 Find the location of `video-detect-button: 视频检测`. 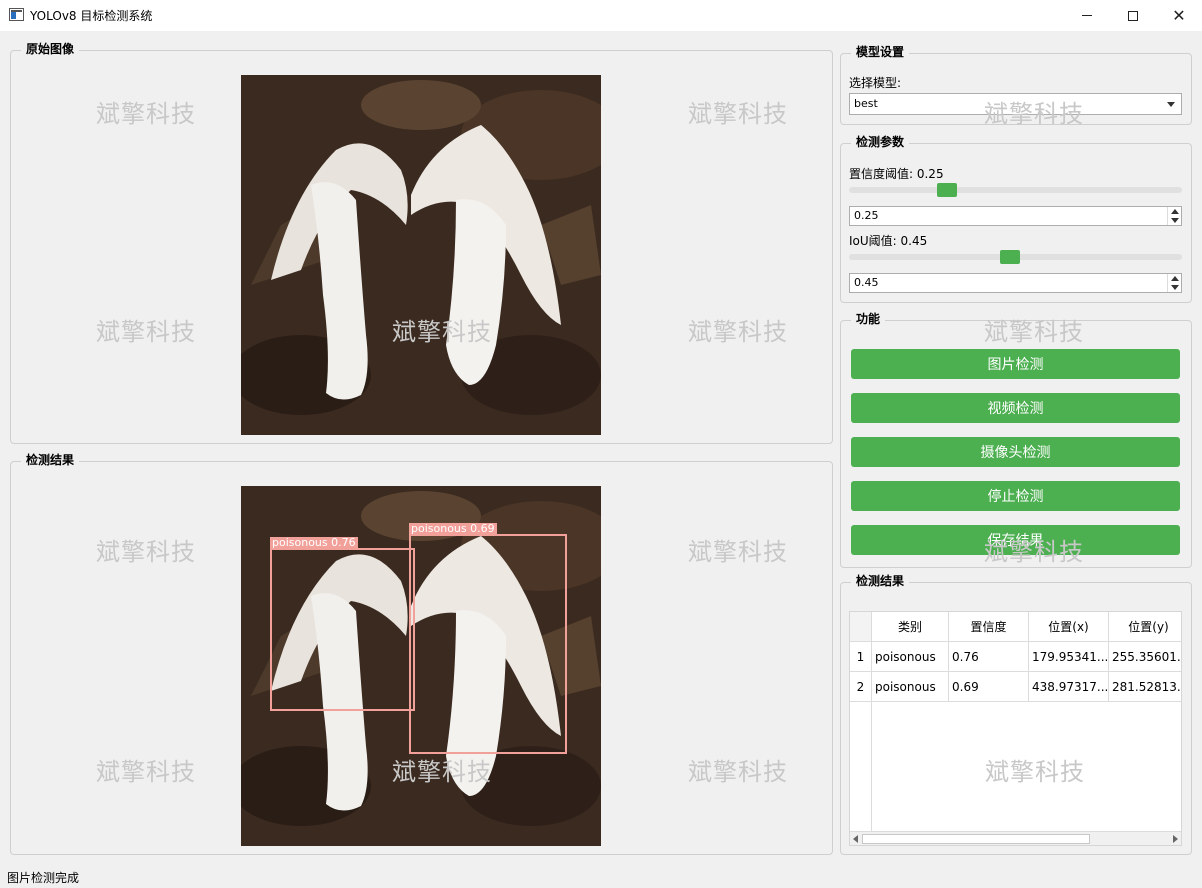

video-detect-button: 视频检测 is located at coordinates (1015, 408).